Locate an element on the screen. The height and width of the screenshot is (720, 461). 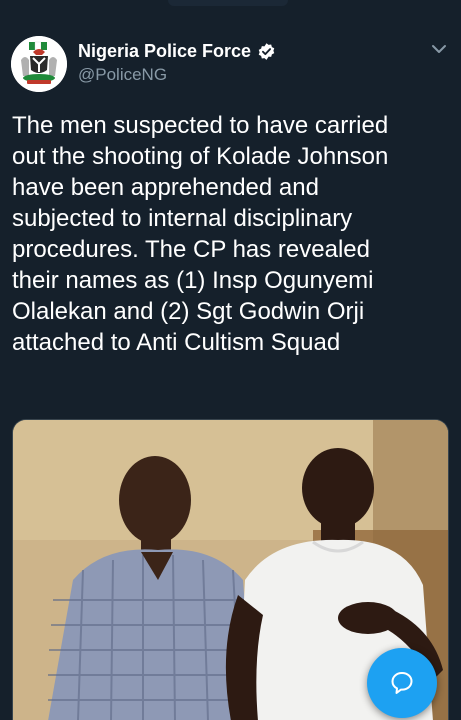
nigeria-coat-of-arms-icon is located at coordinates (39, 64).